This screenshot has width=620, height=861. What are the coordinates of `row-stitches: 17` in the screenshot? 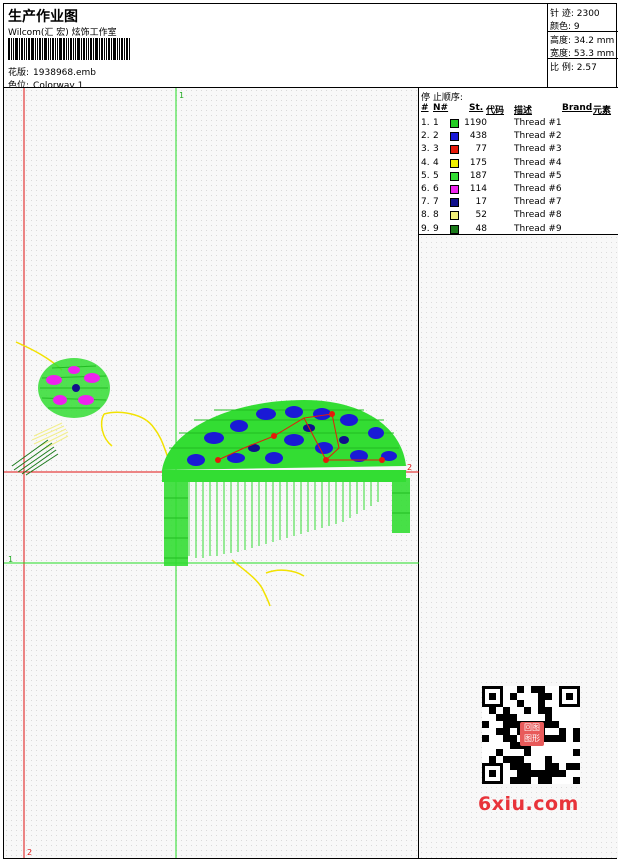 It's located at (481, 202).